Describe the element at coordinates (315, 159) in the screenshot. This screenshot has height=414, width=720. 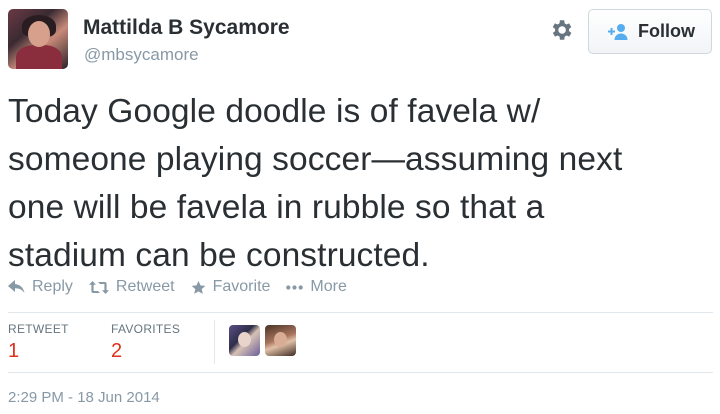
I see `tweet-text-line: someone playing soccer—assuming next` at that location.